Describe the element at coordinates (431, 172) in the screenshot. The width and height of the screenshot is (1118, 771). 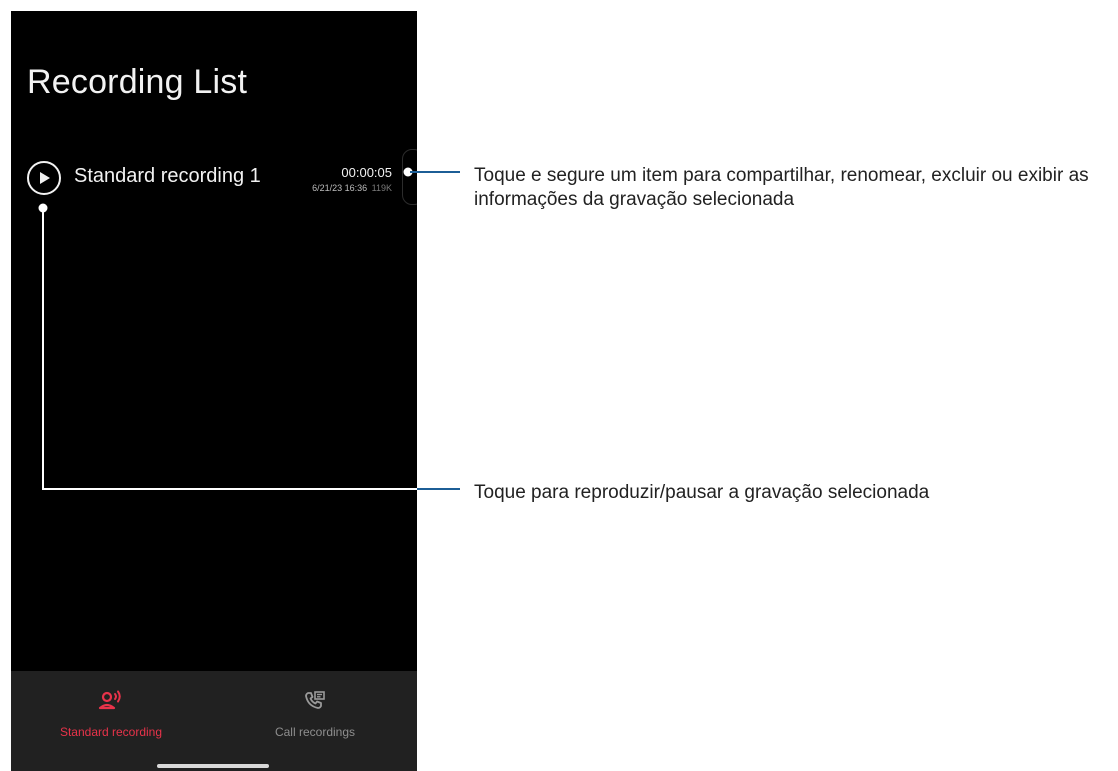
I see `callout-line-item-menu` at that location.